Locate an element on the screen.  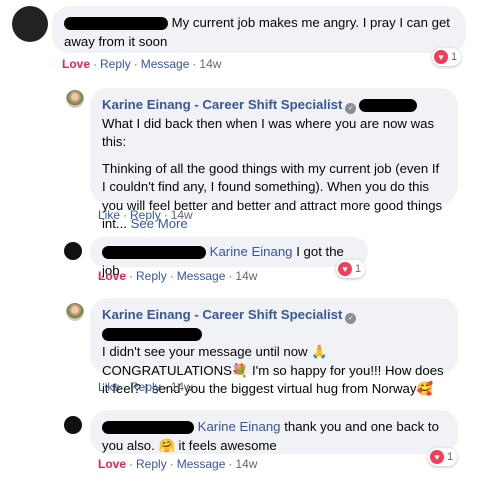
reply-header: Karine Einang - Career Shift Specialist ✓ is located at coordinates (274, 324).